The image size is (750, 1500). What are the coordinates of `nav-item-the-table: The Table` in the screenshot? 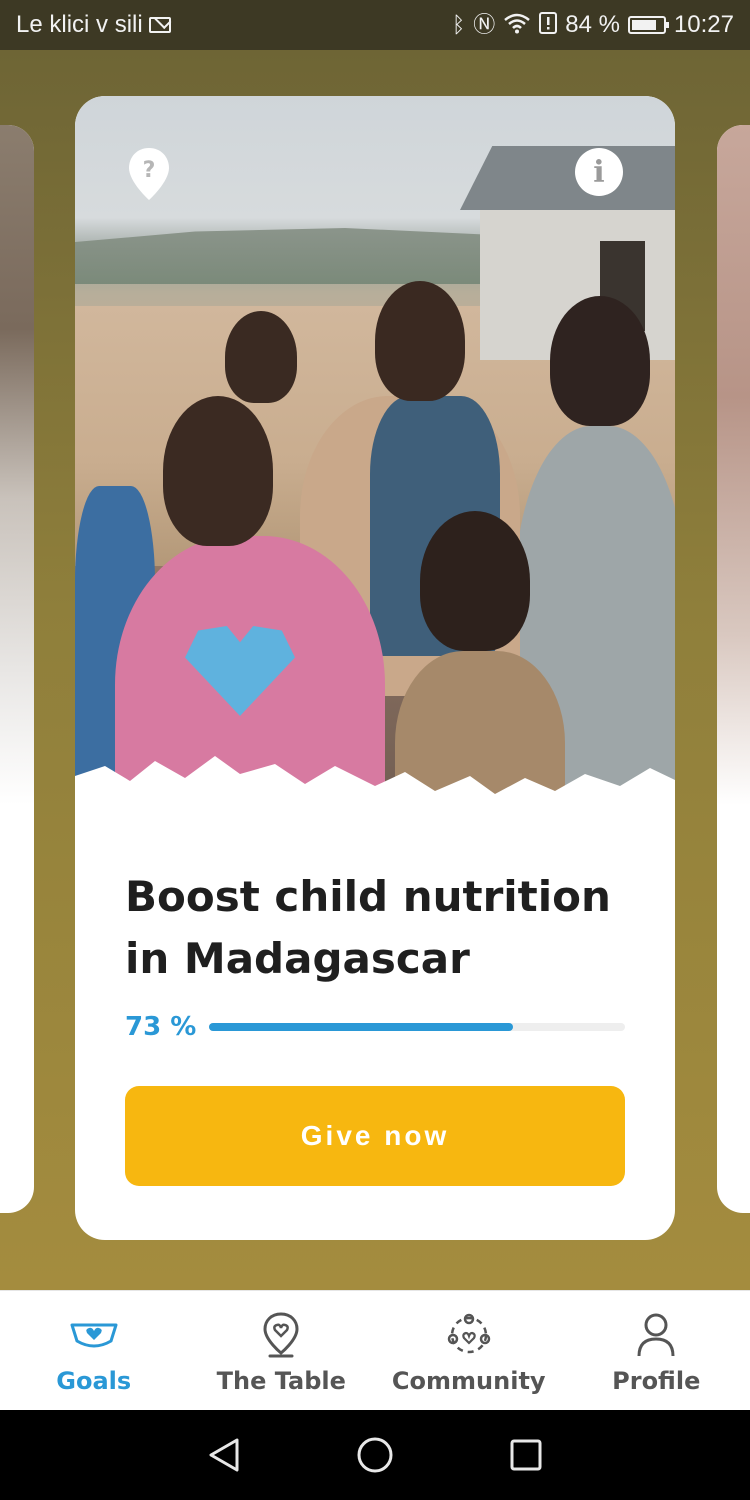 It's located at (282, 1350).